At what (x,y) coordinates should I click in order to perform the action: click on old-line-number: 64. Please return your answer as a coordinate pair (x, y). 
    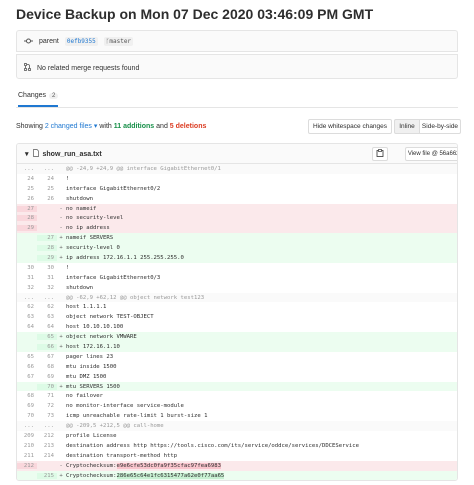
    Looking at the image, I should click on (27, 327).